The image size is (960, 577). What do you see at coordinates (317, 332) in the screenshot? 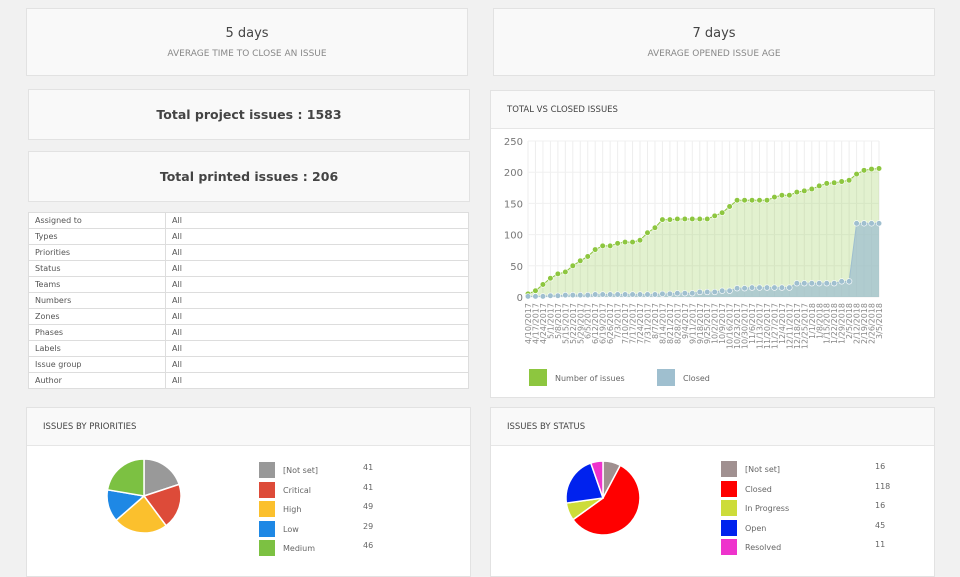
I see `filter-value: All` at bounding box center [317, 332].